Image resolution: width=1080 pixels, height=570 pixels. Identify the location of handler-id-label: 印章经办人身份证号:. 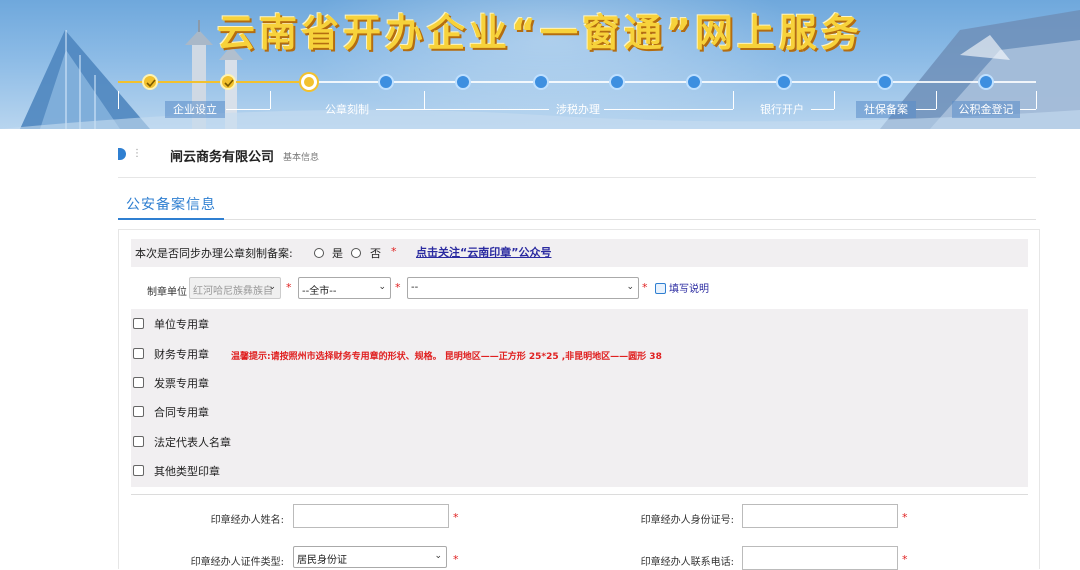
(687, 520).